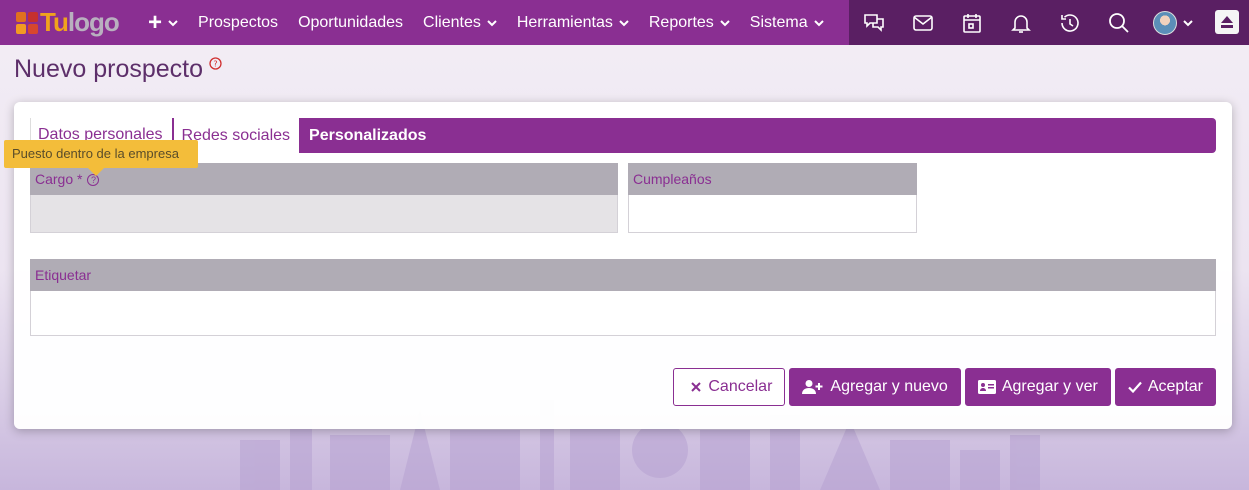 The width and height of the screenshot is (1249, 490). I want to click on page-title-text: Nuevo prospecto, so click(109, 69).